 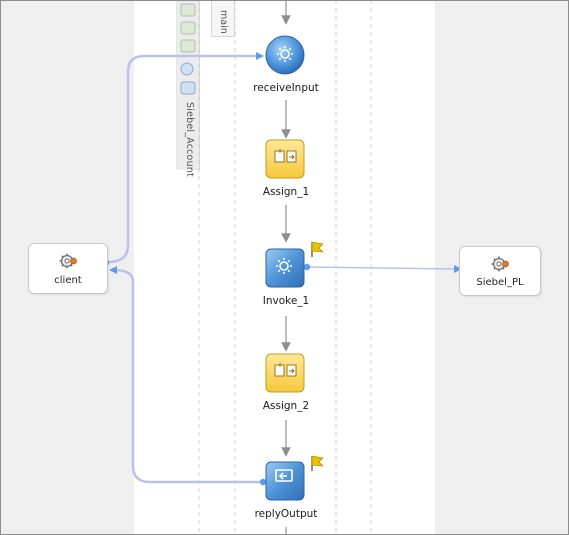 What do you see at coordinates (286, 514) in the screenshot?
I see `reply-label: replyOutput` at bounding box center [286, 514].